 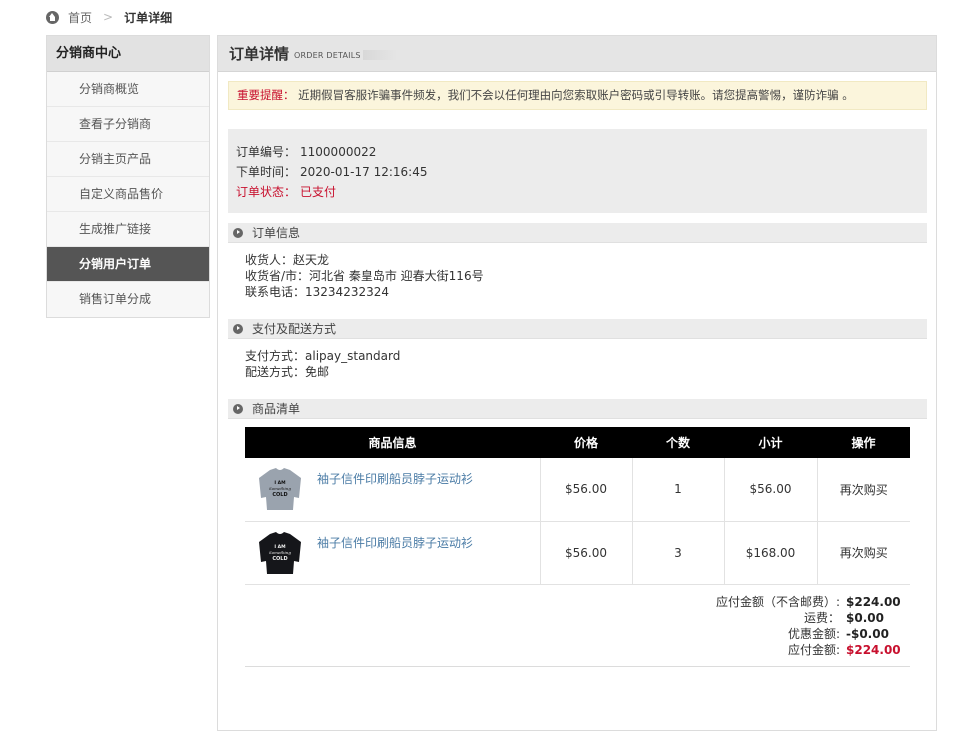 What do you see at coordinates (678, 442) in the screenshot?
I see `column-header-quantity: 个数` at bounding box center [678, 442].